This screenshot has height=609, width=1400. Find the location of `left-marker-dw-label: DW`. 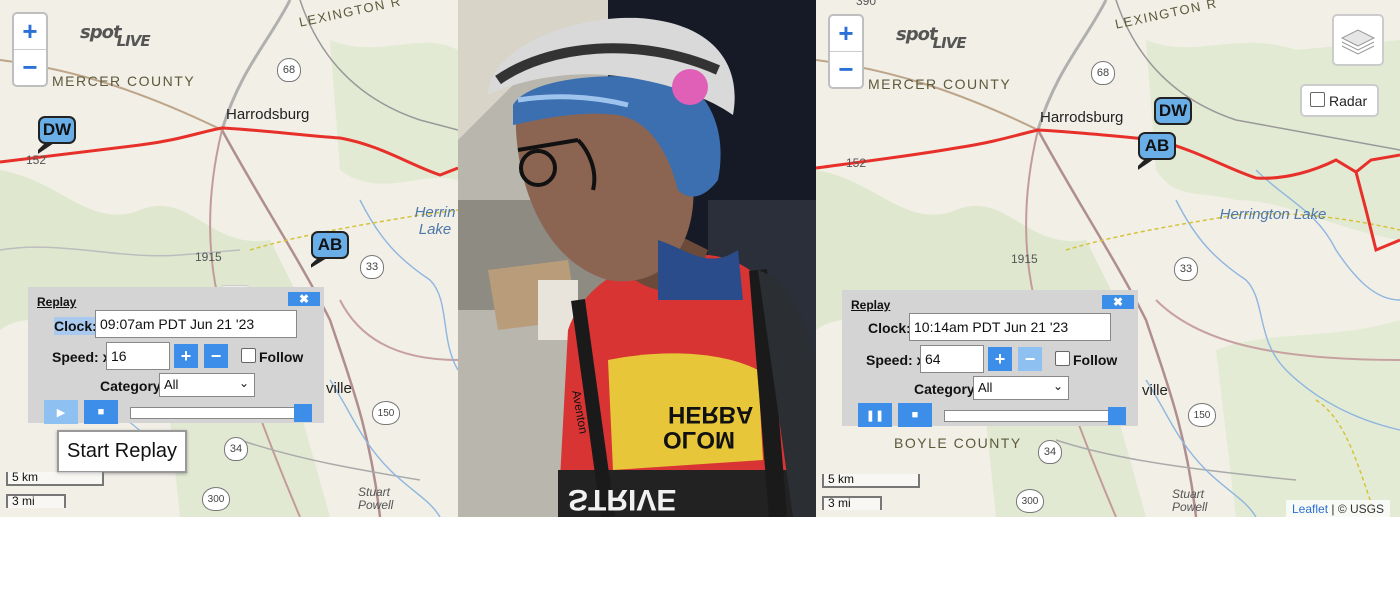

left-marker-dw-label: DW is located at coordinates (57, 130).